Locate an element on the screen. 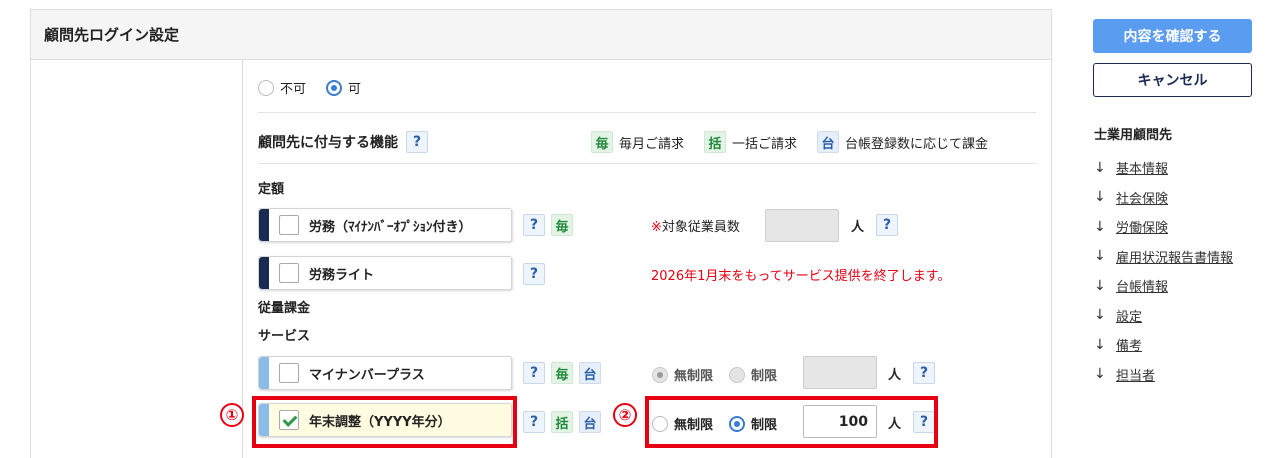  panel-header: 顧問先ログイン設定 is located at coordinates (541, 35).